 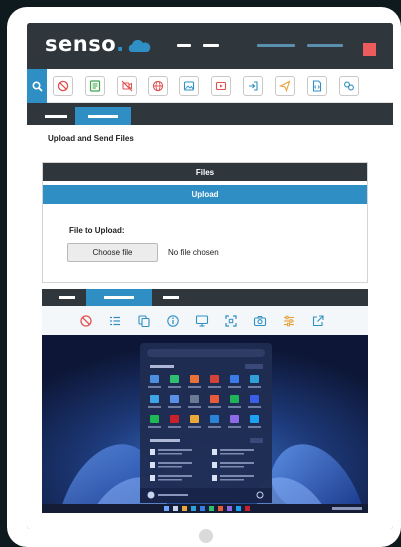 What do you see at coordinates (231, 321) in the screenshot?
I see `expand-icon` at bounding box center [231, 321].